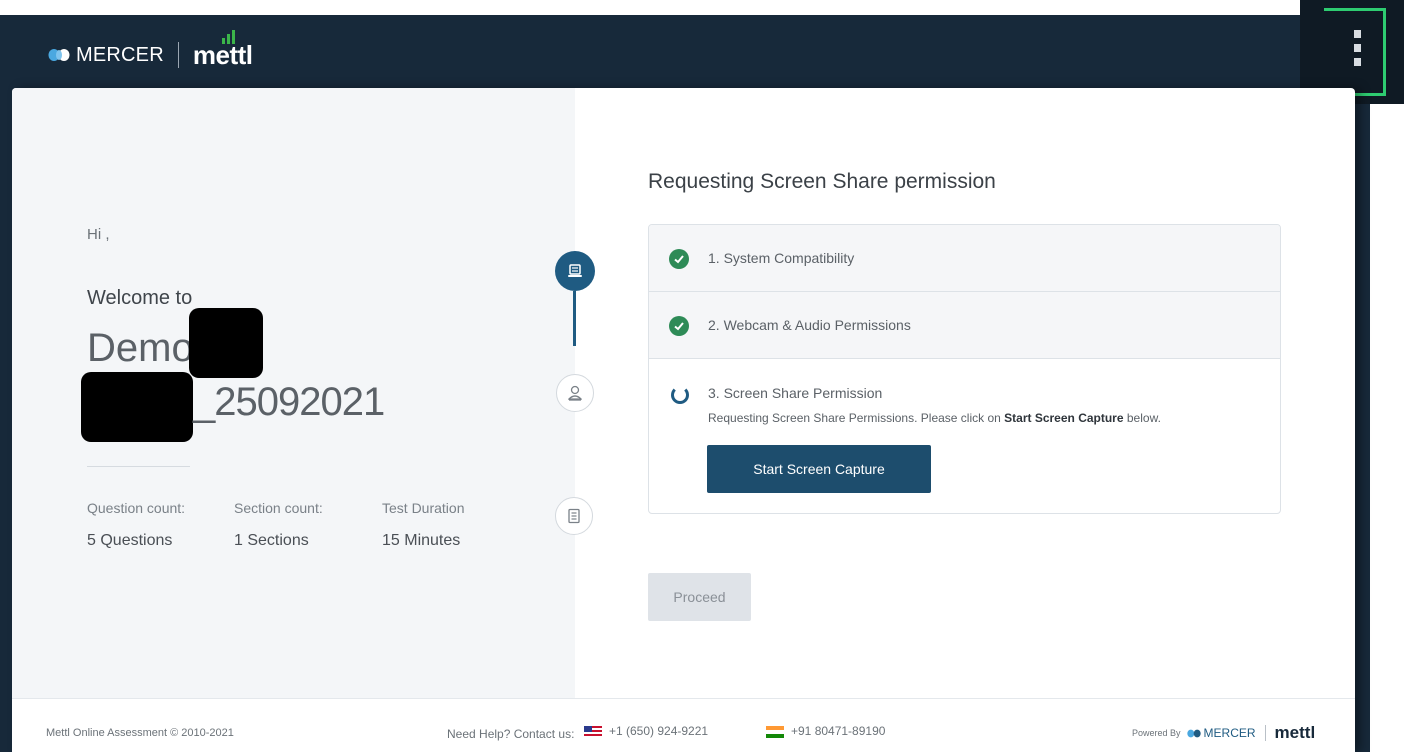 This screenshot has height=752, width=1404. I want to click on powered-divider, so click(1265, 733).